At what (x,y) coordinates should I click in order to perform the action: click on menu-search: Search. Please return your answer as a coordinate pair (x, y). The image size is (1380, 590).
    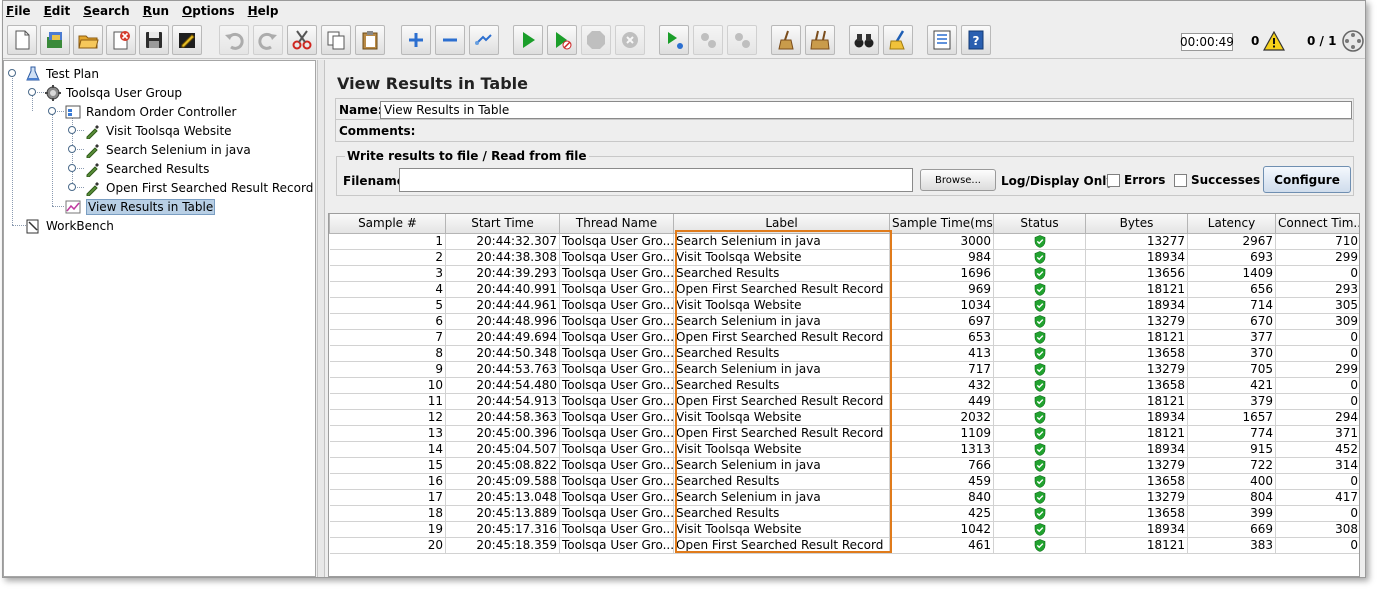
    Looking at the image, I should click on (106, 11).